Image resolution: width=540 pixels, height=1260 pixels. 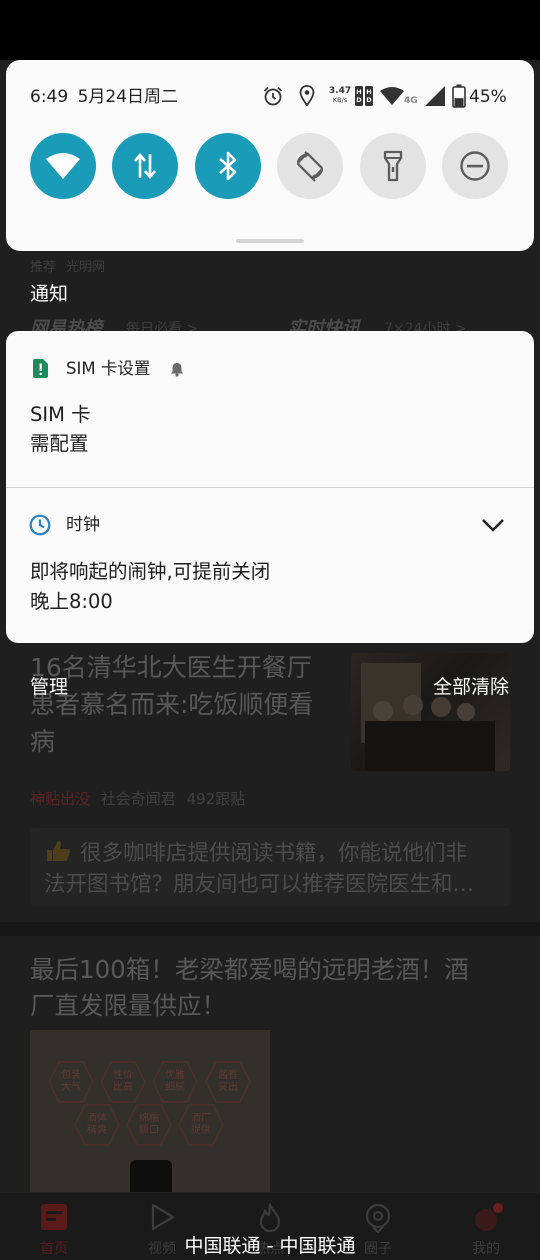 I want to click on notification-app-name: 时钟, so click(x=83, y=525).